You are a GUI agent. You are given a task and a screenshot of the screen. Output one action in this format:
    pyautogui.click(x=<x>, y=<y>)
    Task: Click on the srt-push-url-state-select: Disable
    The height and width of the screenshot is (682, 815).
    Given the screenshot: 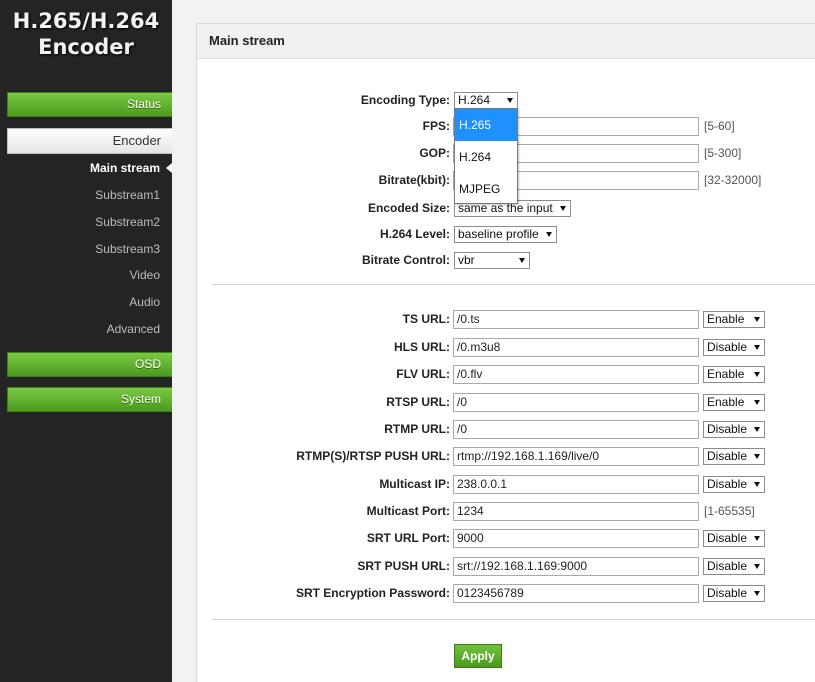 What is the action you would take?
    pyautogui.click(x=734, y=566)
    